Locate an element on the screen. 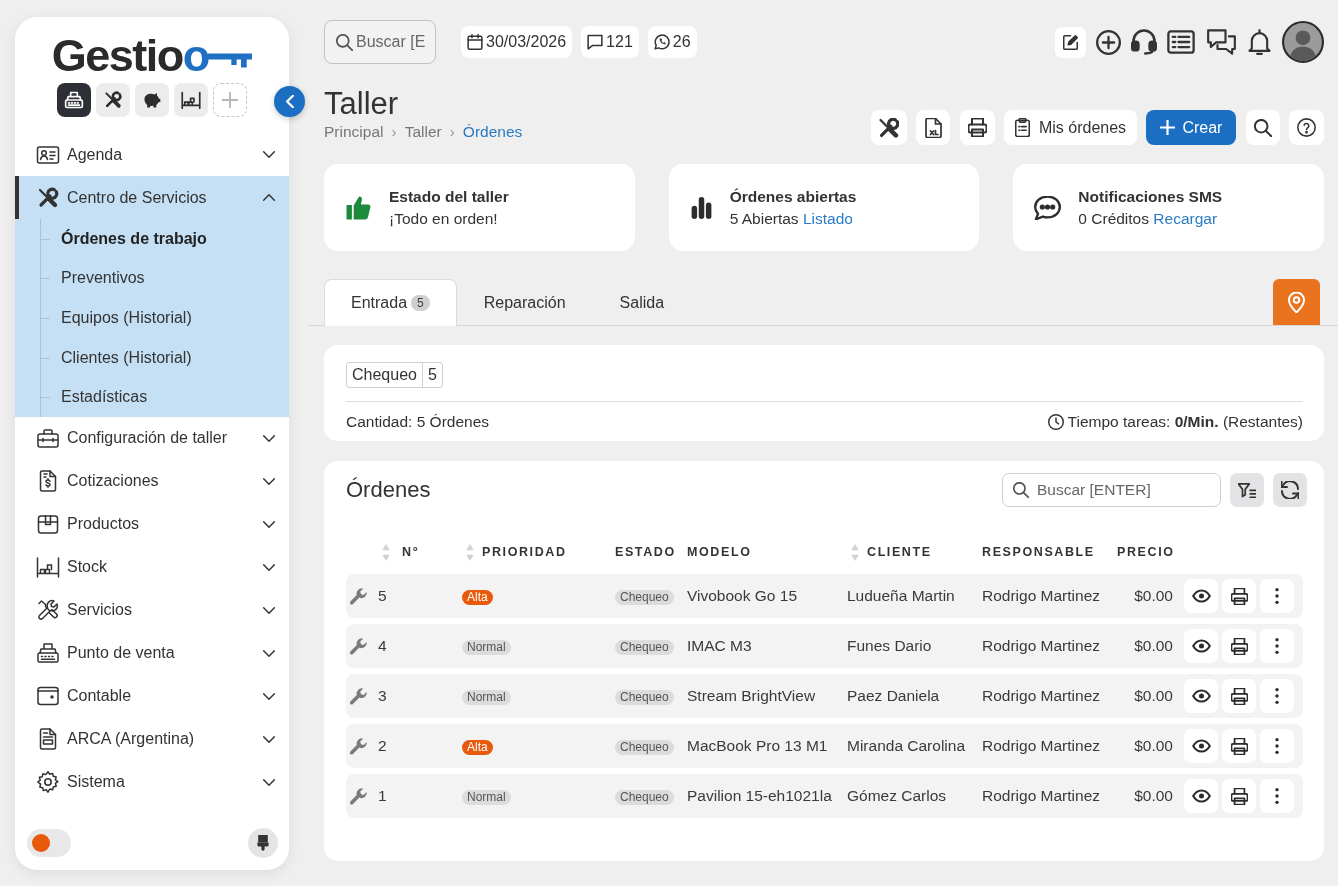 The width and height of the screenshot is (1338, 886). collapse-button is located at coordinates (289, 101).